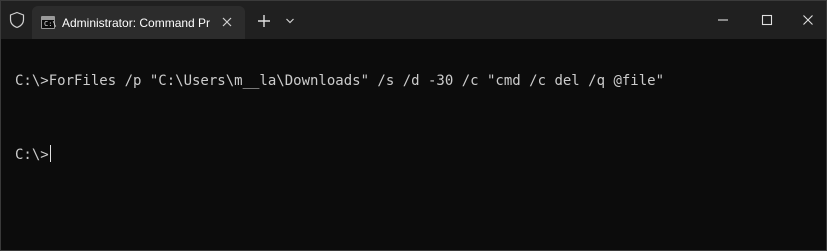  I want to click on prompt-line: C:\>, so click(33, 154).